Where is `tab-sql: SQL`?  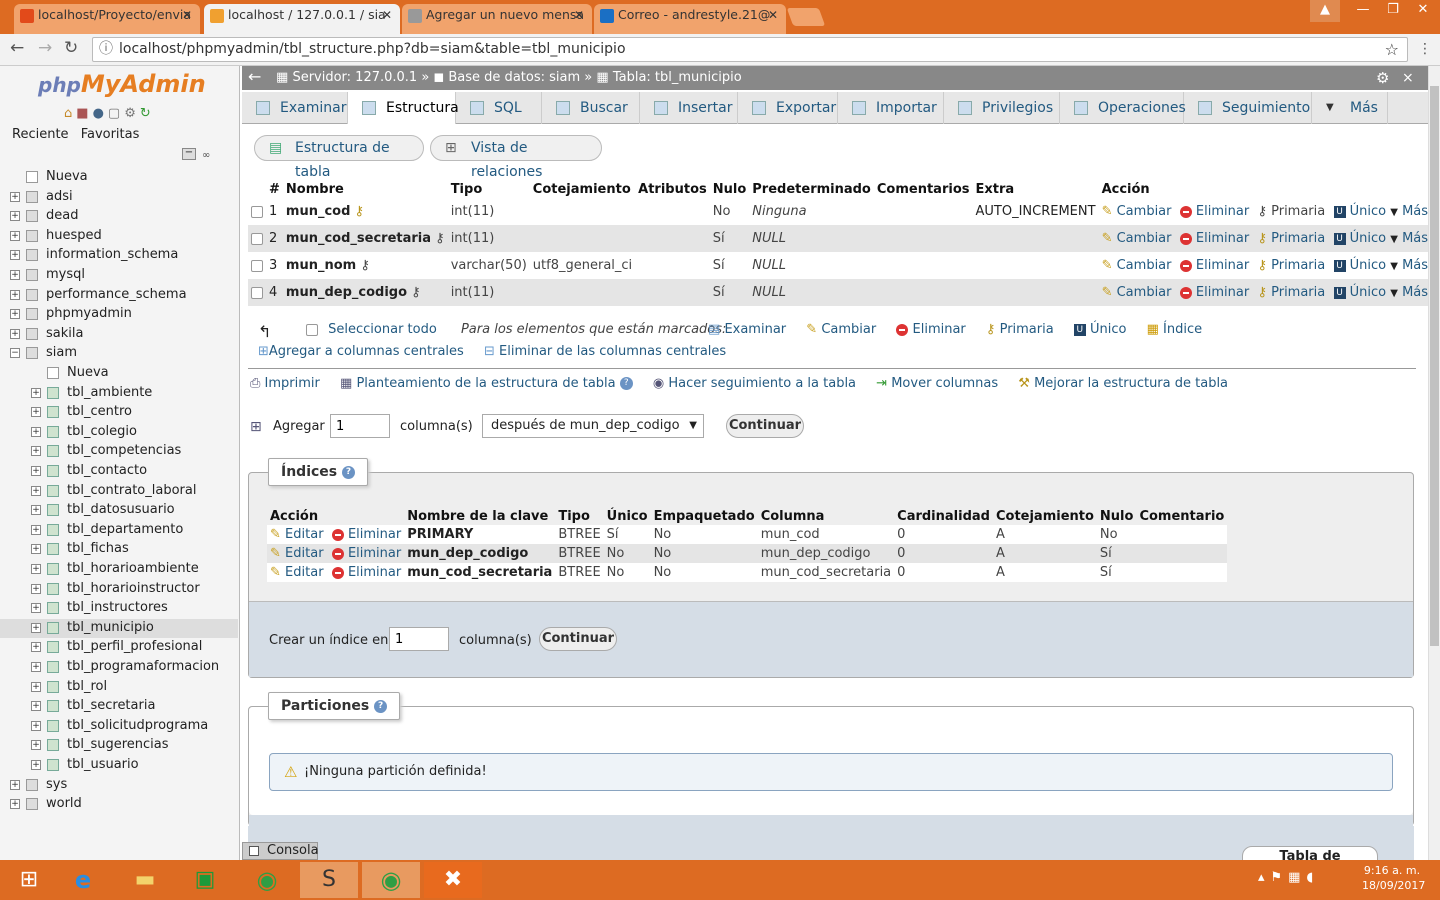 tab-sql: SQL is located at coordinates (499, 108).